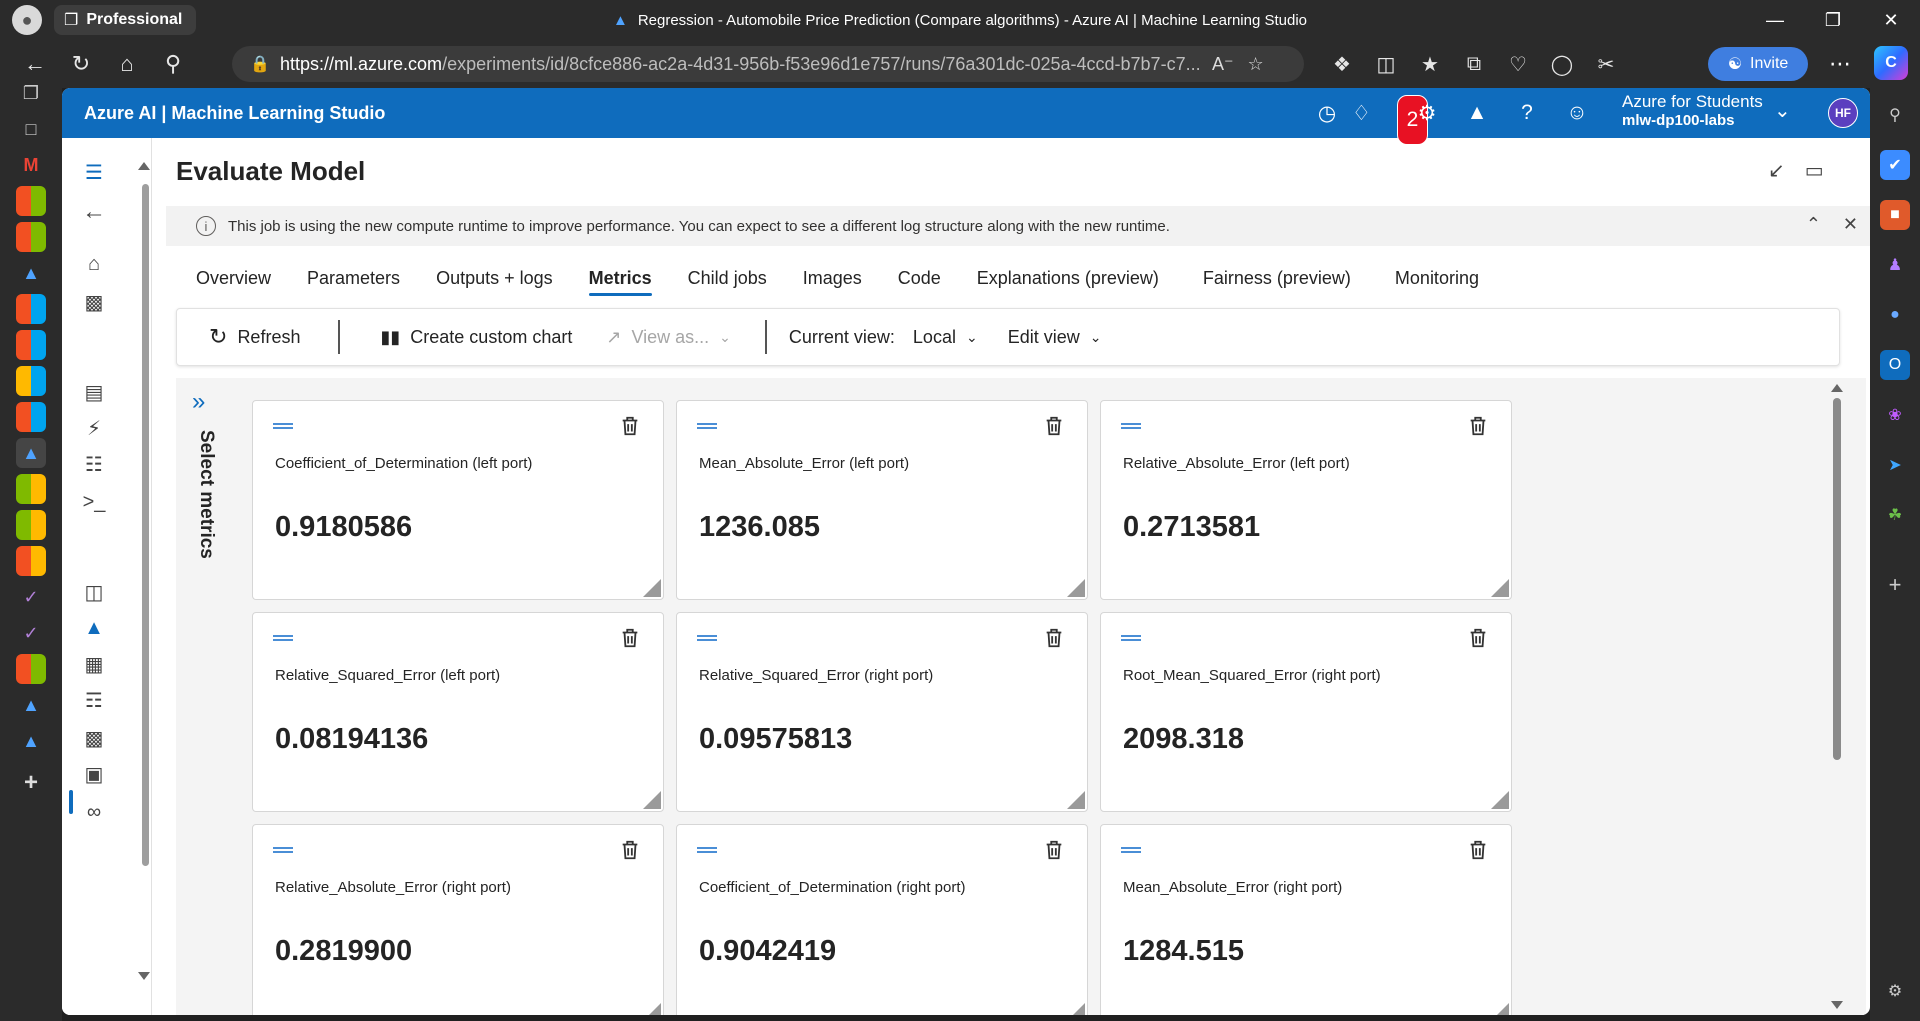 Image resolution: width=1920 pixels, height=1021 pixels. Describe the element at coordinates (1437, 278) in the screenshot. I see `tab-monitoring: Monitoring` at that location.